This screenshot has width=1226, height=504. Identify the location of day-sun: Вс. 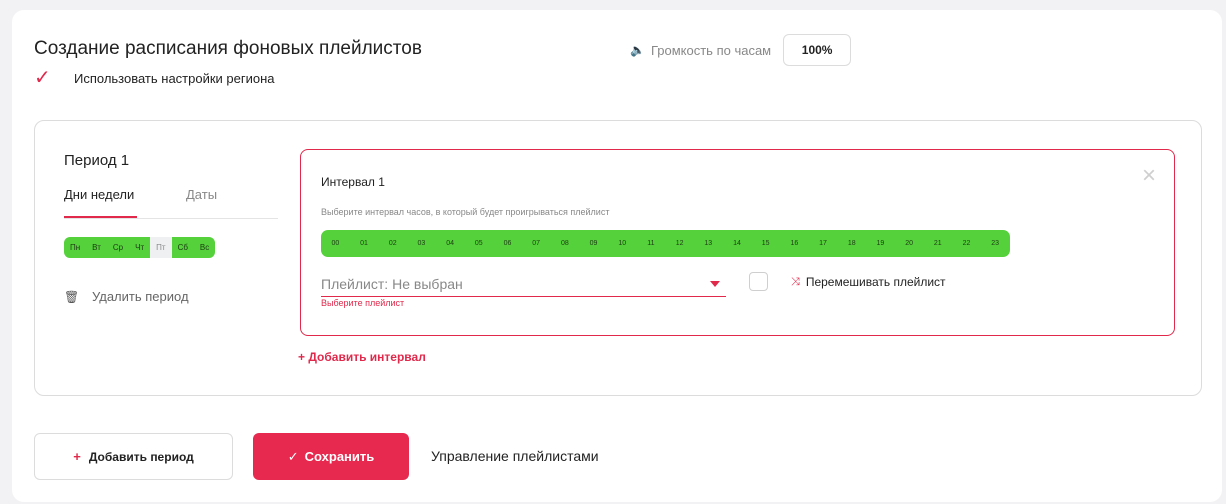
(204, 247).